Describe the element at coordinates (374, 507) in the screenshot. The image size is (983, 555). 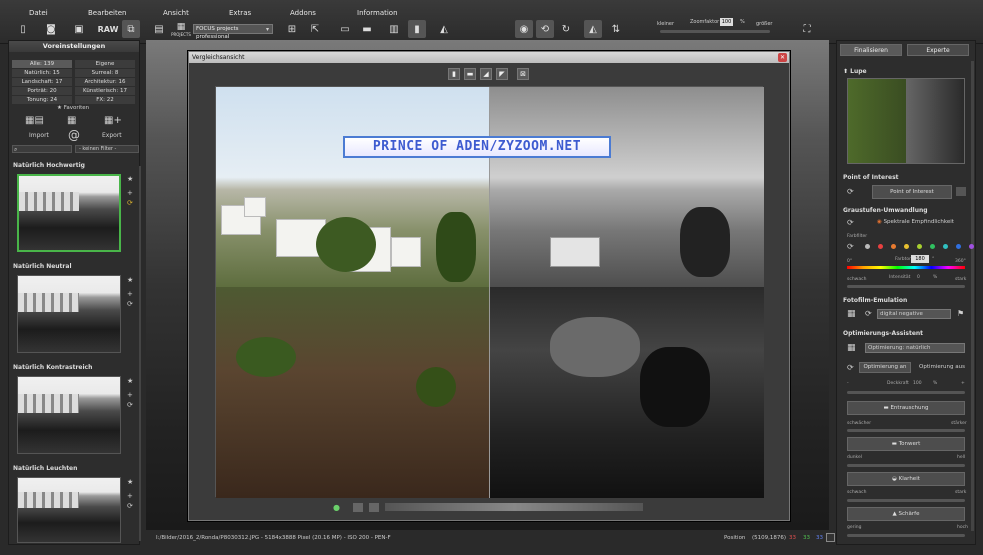
I see `view-double-icon` at that location.